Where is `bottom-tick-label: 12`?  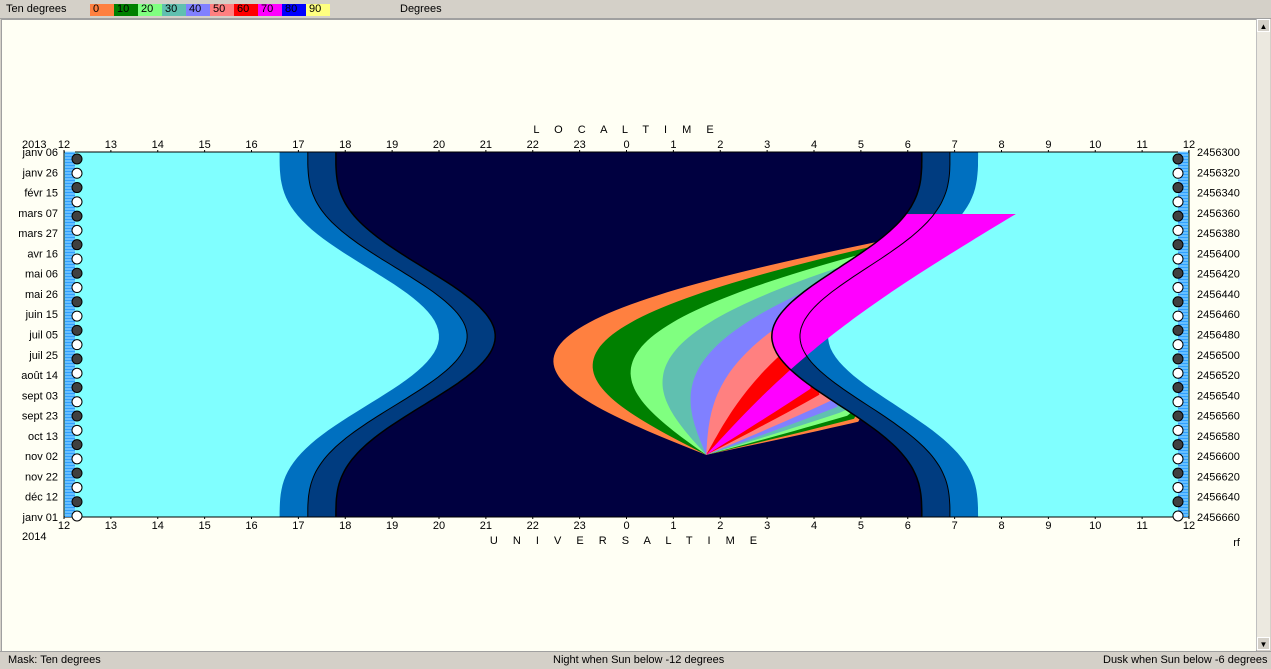
bottom-tick-label: 12 is located at coordinates (1189, 526).